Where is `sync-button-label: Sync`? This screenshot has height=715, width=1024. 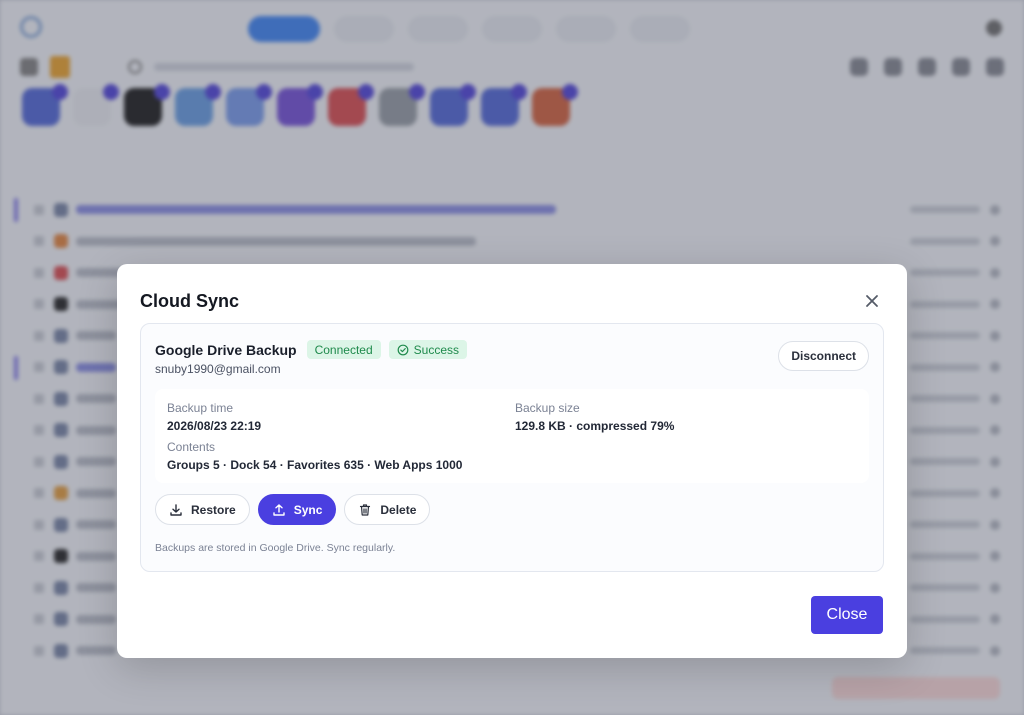
sync-button-label: Sync is located at coordinates (308, 509).